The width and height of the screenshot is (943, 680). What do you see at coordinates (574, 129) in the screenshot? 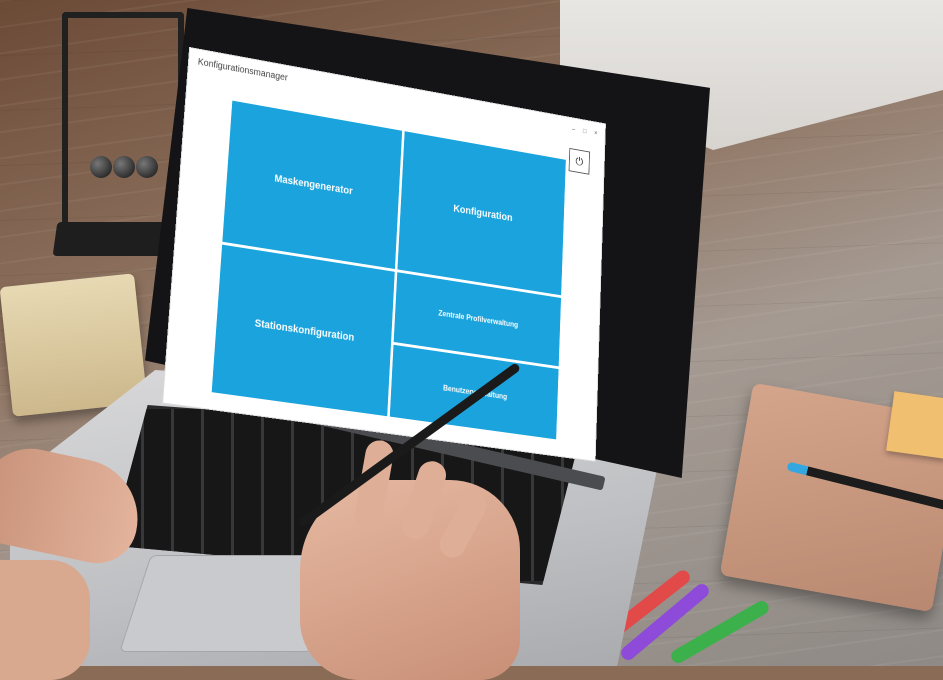
I see `minimize-icon: –` at bounding box center [574, 129].